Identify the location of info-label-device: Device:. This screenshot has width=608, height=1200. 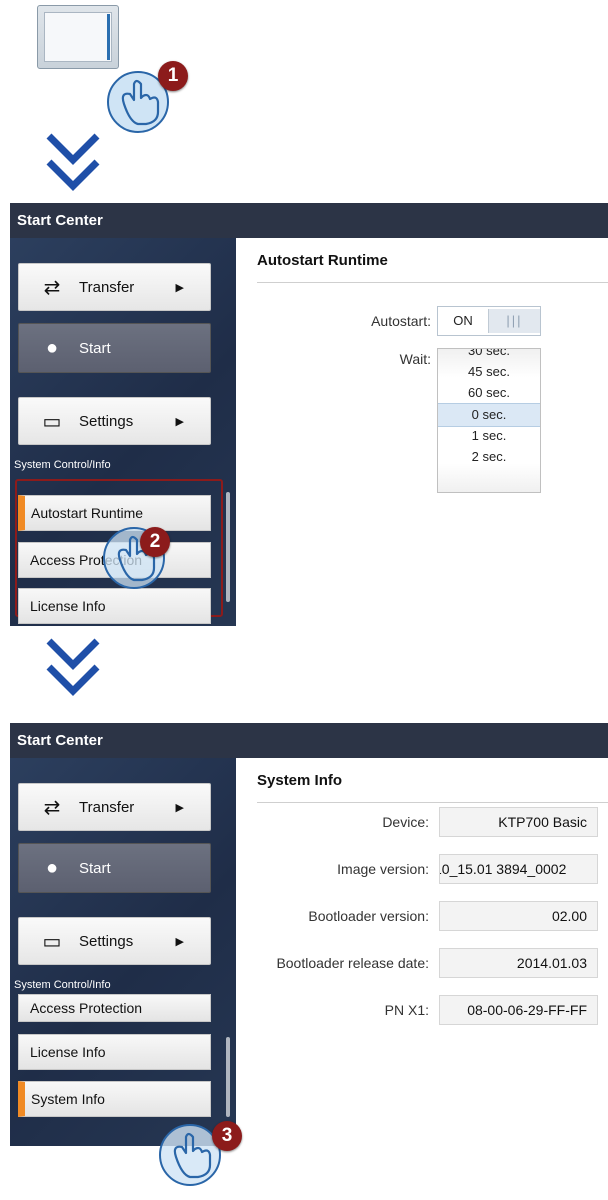
(405, 822).